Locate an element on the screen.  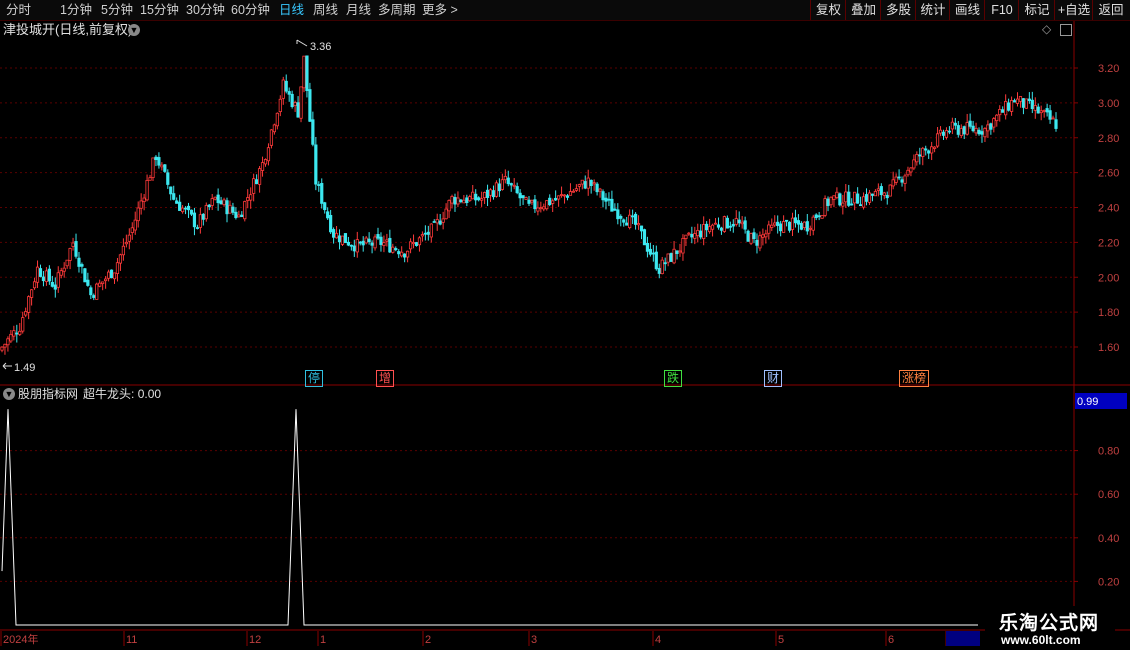
indicator-name-colon: : is located at coordinates (134, 394).